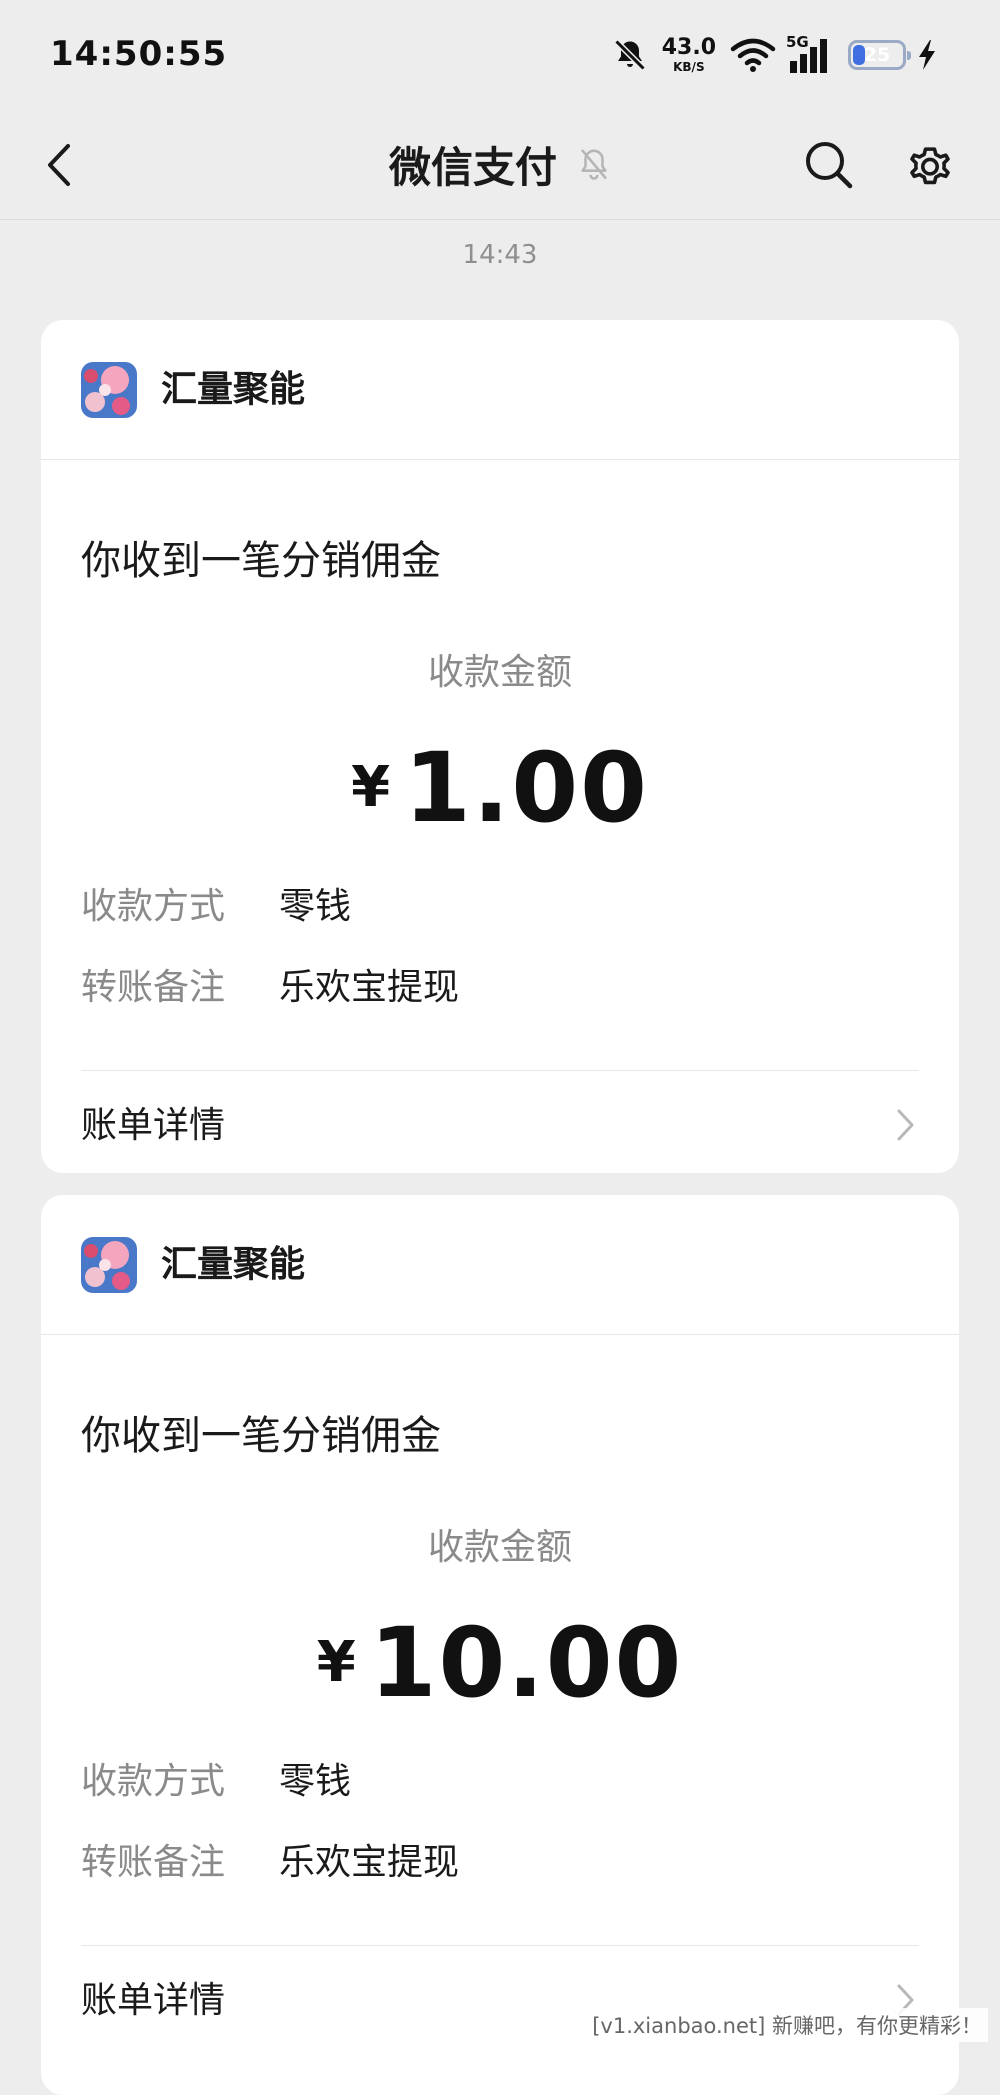 The image size is (1000, 2095). Describe the element at coordinates (594, 165) in the screenshot. I see `mute-bell-icon` at that location.